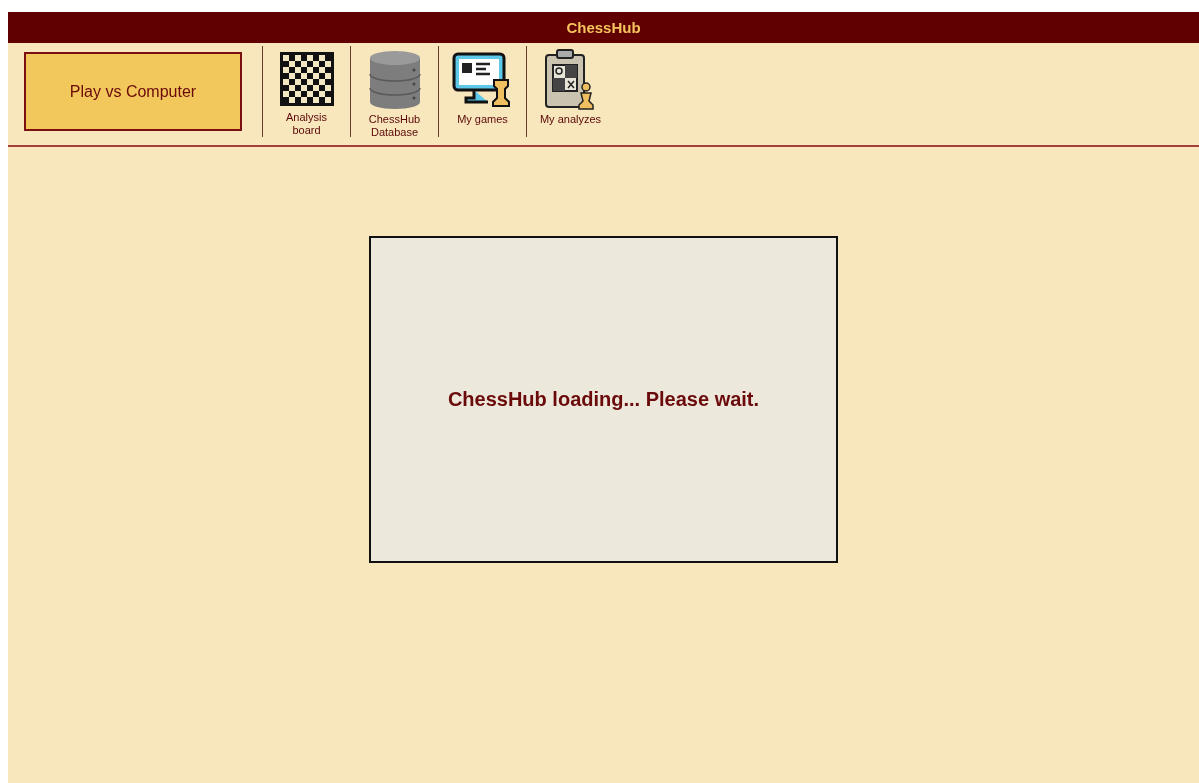  I want to click on database-icon, so click(394, 80).